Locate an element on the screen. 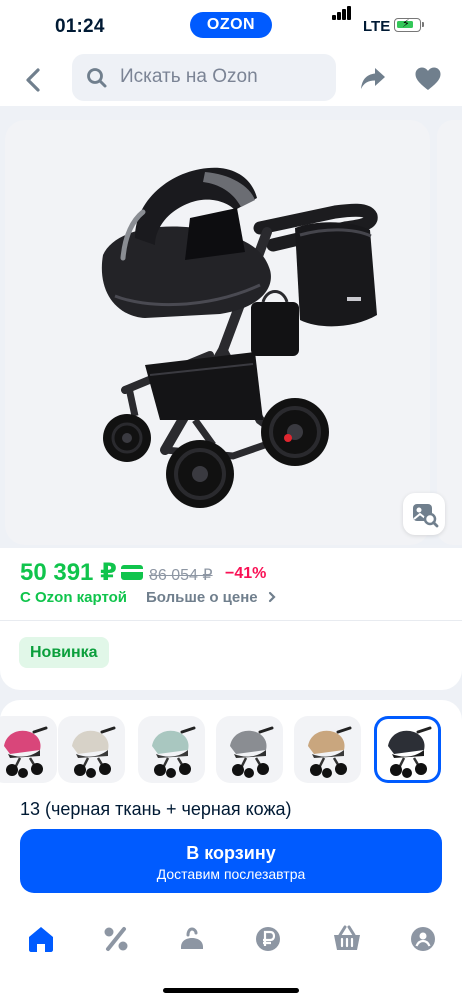 The width and height of the screenshot is (462, 1000). battery-icon: ⚡ is located at coordinates (407, 25).